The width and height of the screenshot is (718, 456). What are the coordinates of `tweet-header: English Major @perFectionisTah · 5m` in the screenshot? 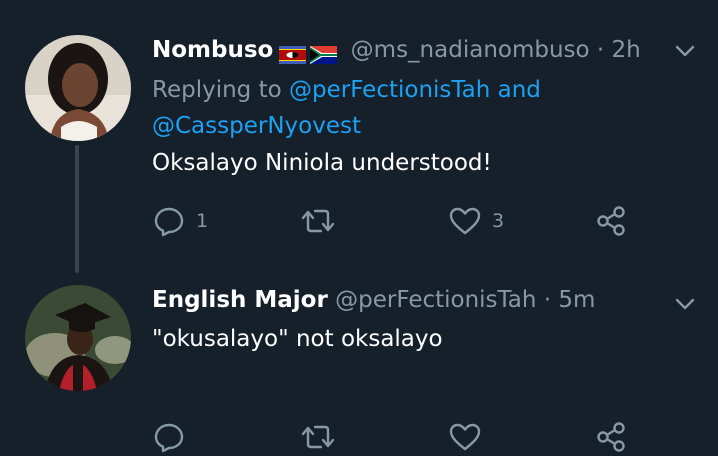 It's located at (373, 300).